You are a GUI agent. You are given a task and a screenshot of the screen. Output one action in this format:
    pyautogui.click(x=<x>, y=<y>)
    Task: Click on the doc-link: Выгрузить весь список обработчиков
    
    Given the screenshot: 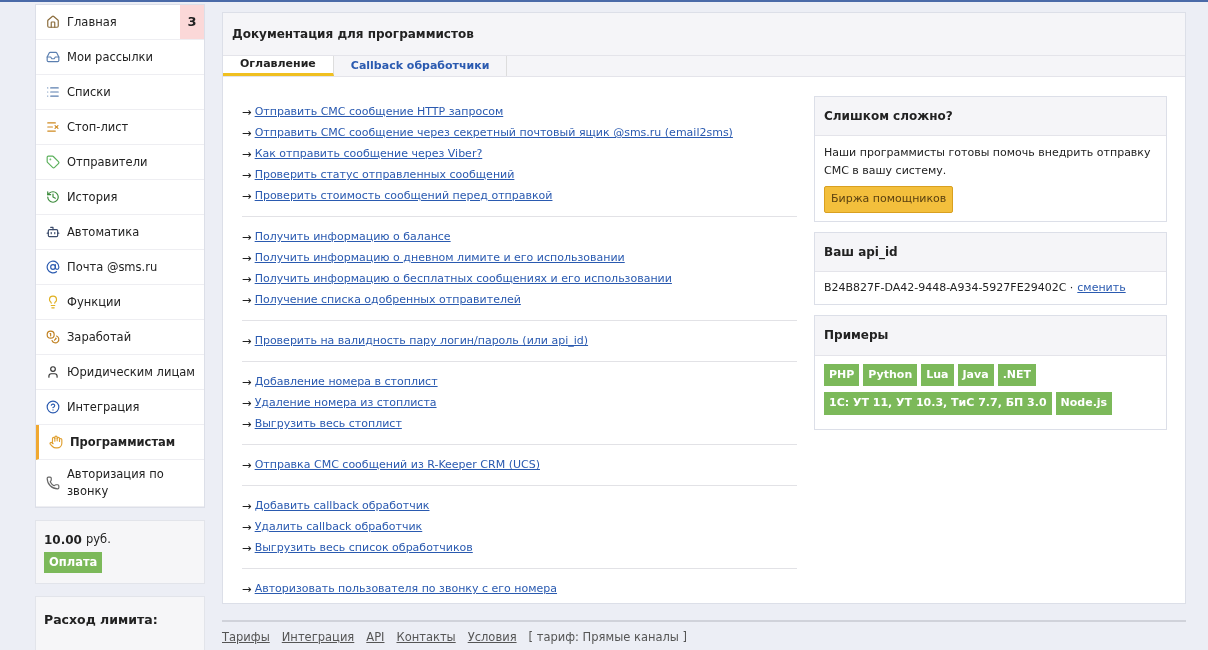 What is the action you would take?
    pyautogui.click(x=363, y=548)
    